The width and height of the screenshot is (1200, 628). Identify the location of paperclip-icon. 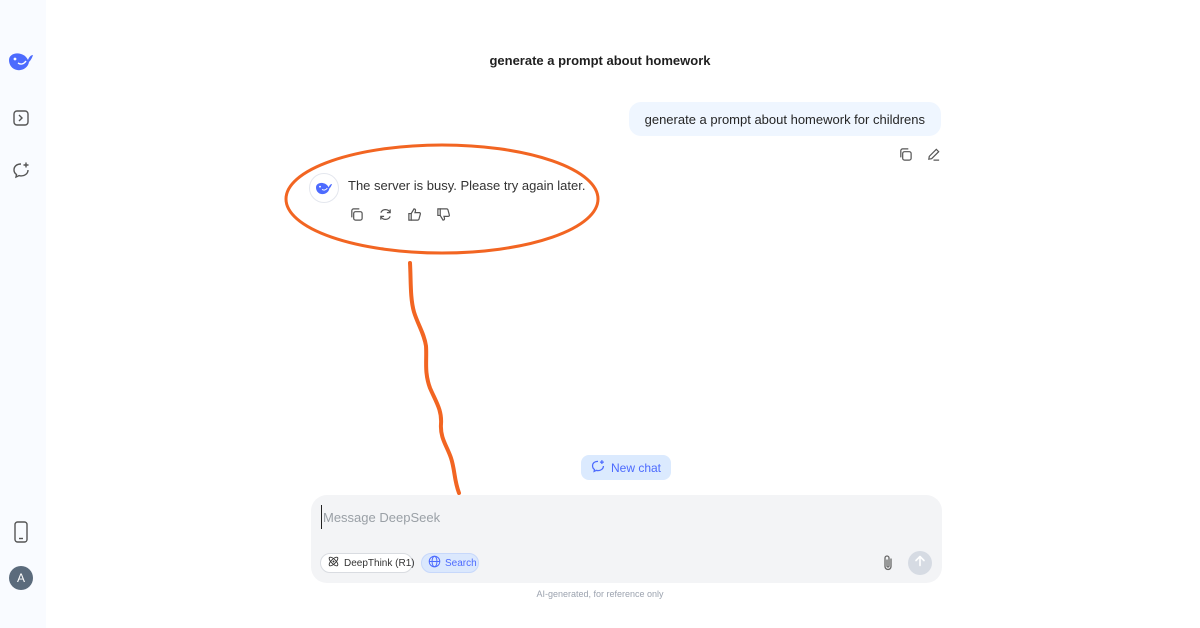
(888, 563).